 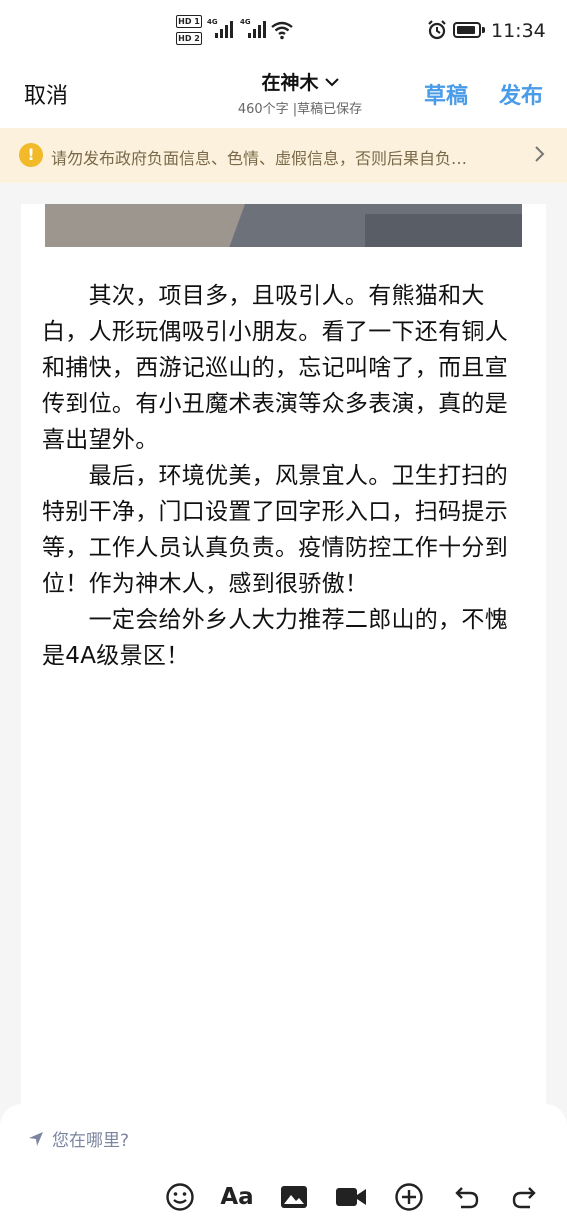 What do you see at coordinates (46, 94) in the screenshot?
I see `cancel-button: 取消` at bounding box center [46, 94].